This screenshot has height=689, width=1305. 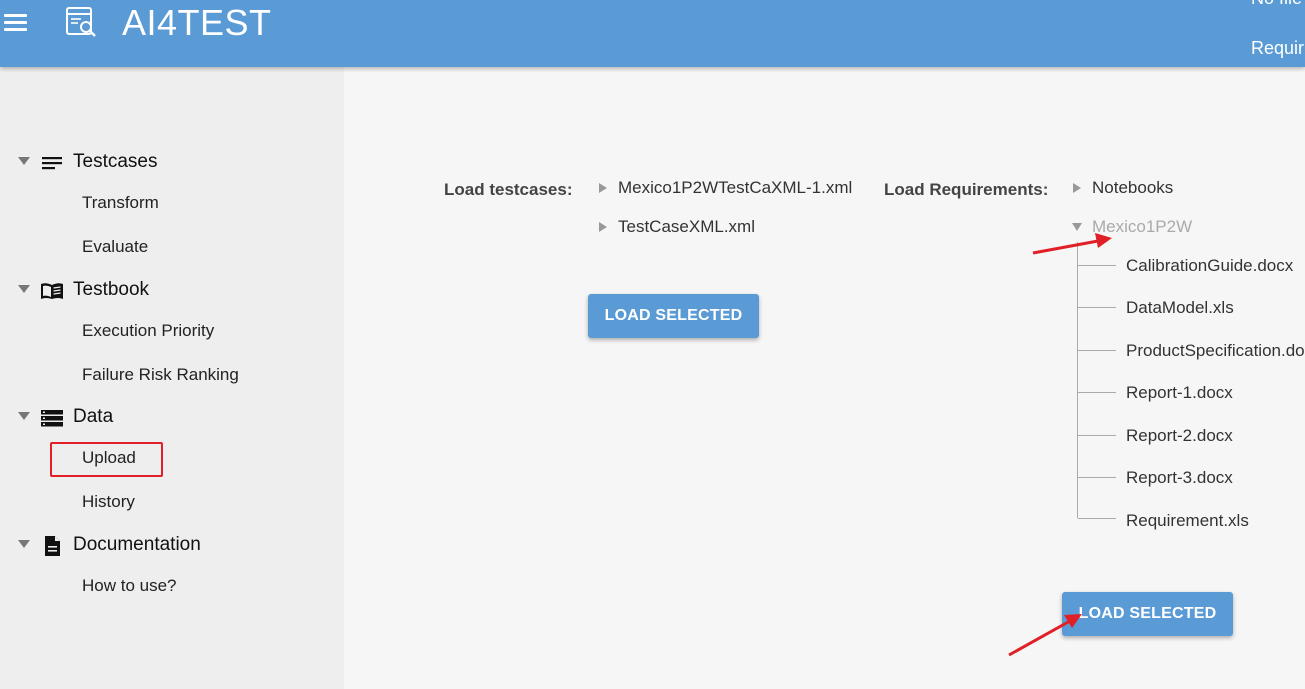 What do you see at coordinates (172, 162) in the screenshot?
I see `sidebar-group-testcases: Testcases` at bounding box center [172, 162].